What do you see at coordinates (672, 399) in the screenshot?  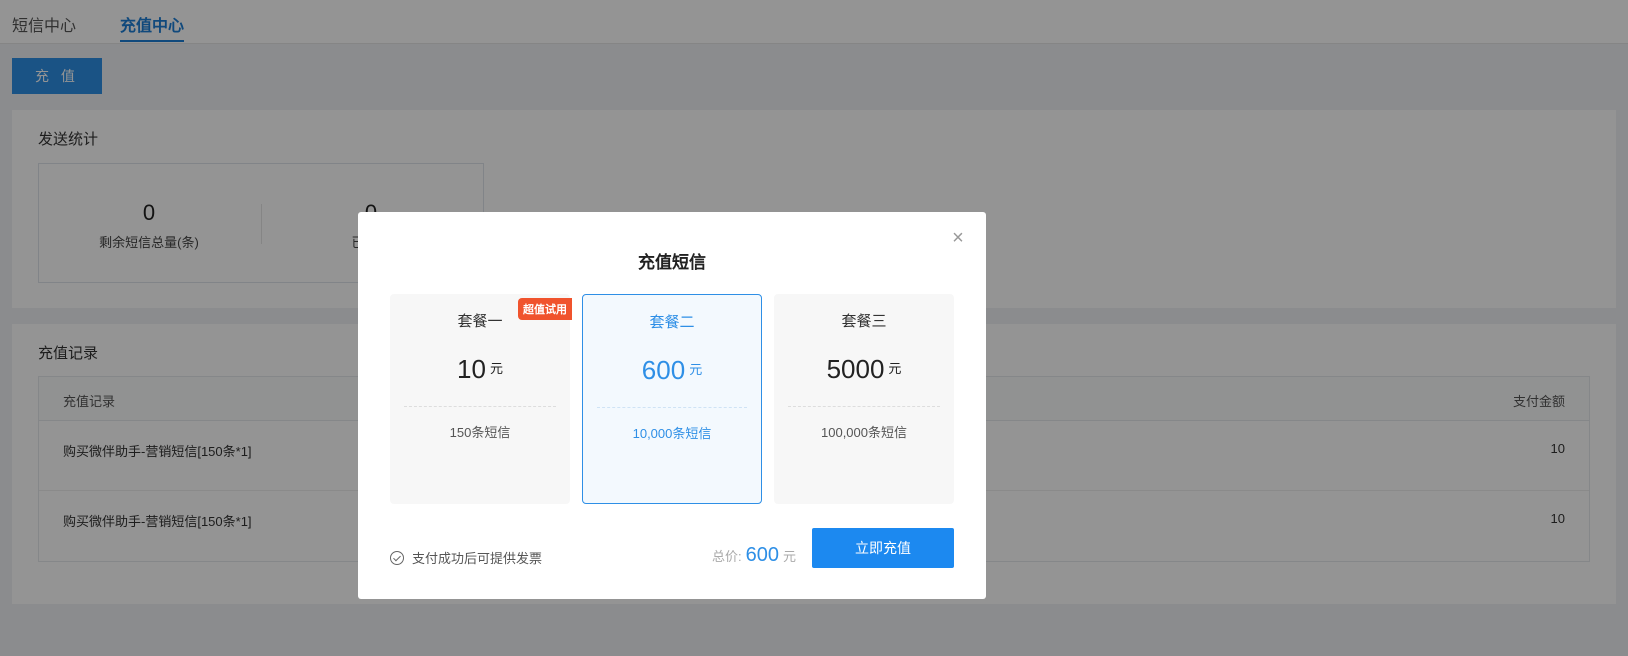 I see `plan-card-2: 套餐二 600 元 10,000条短信` at bounding box center [672, 399].